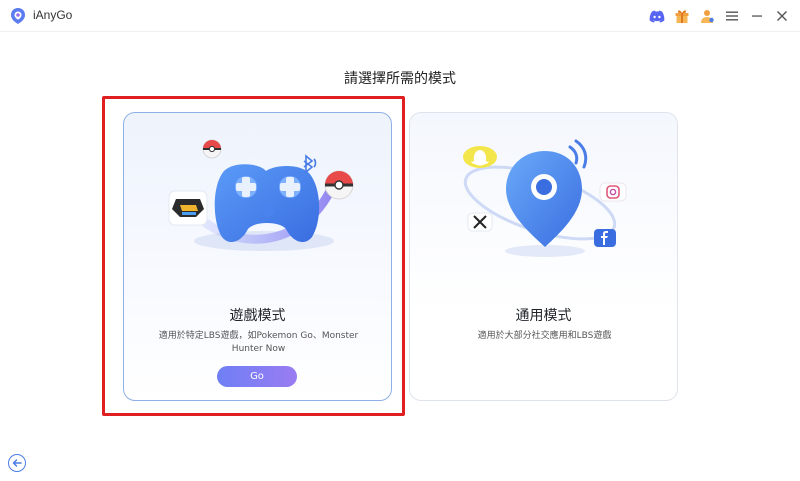  What do you see at coordinates (682, 16) in the screenshot?
I see `gift-icon` at bounding box center [682, 16].